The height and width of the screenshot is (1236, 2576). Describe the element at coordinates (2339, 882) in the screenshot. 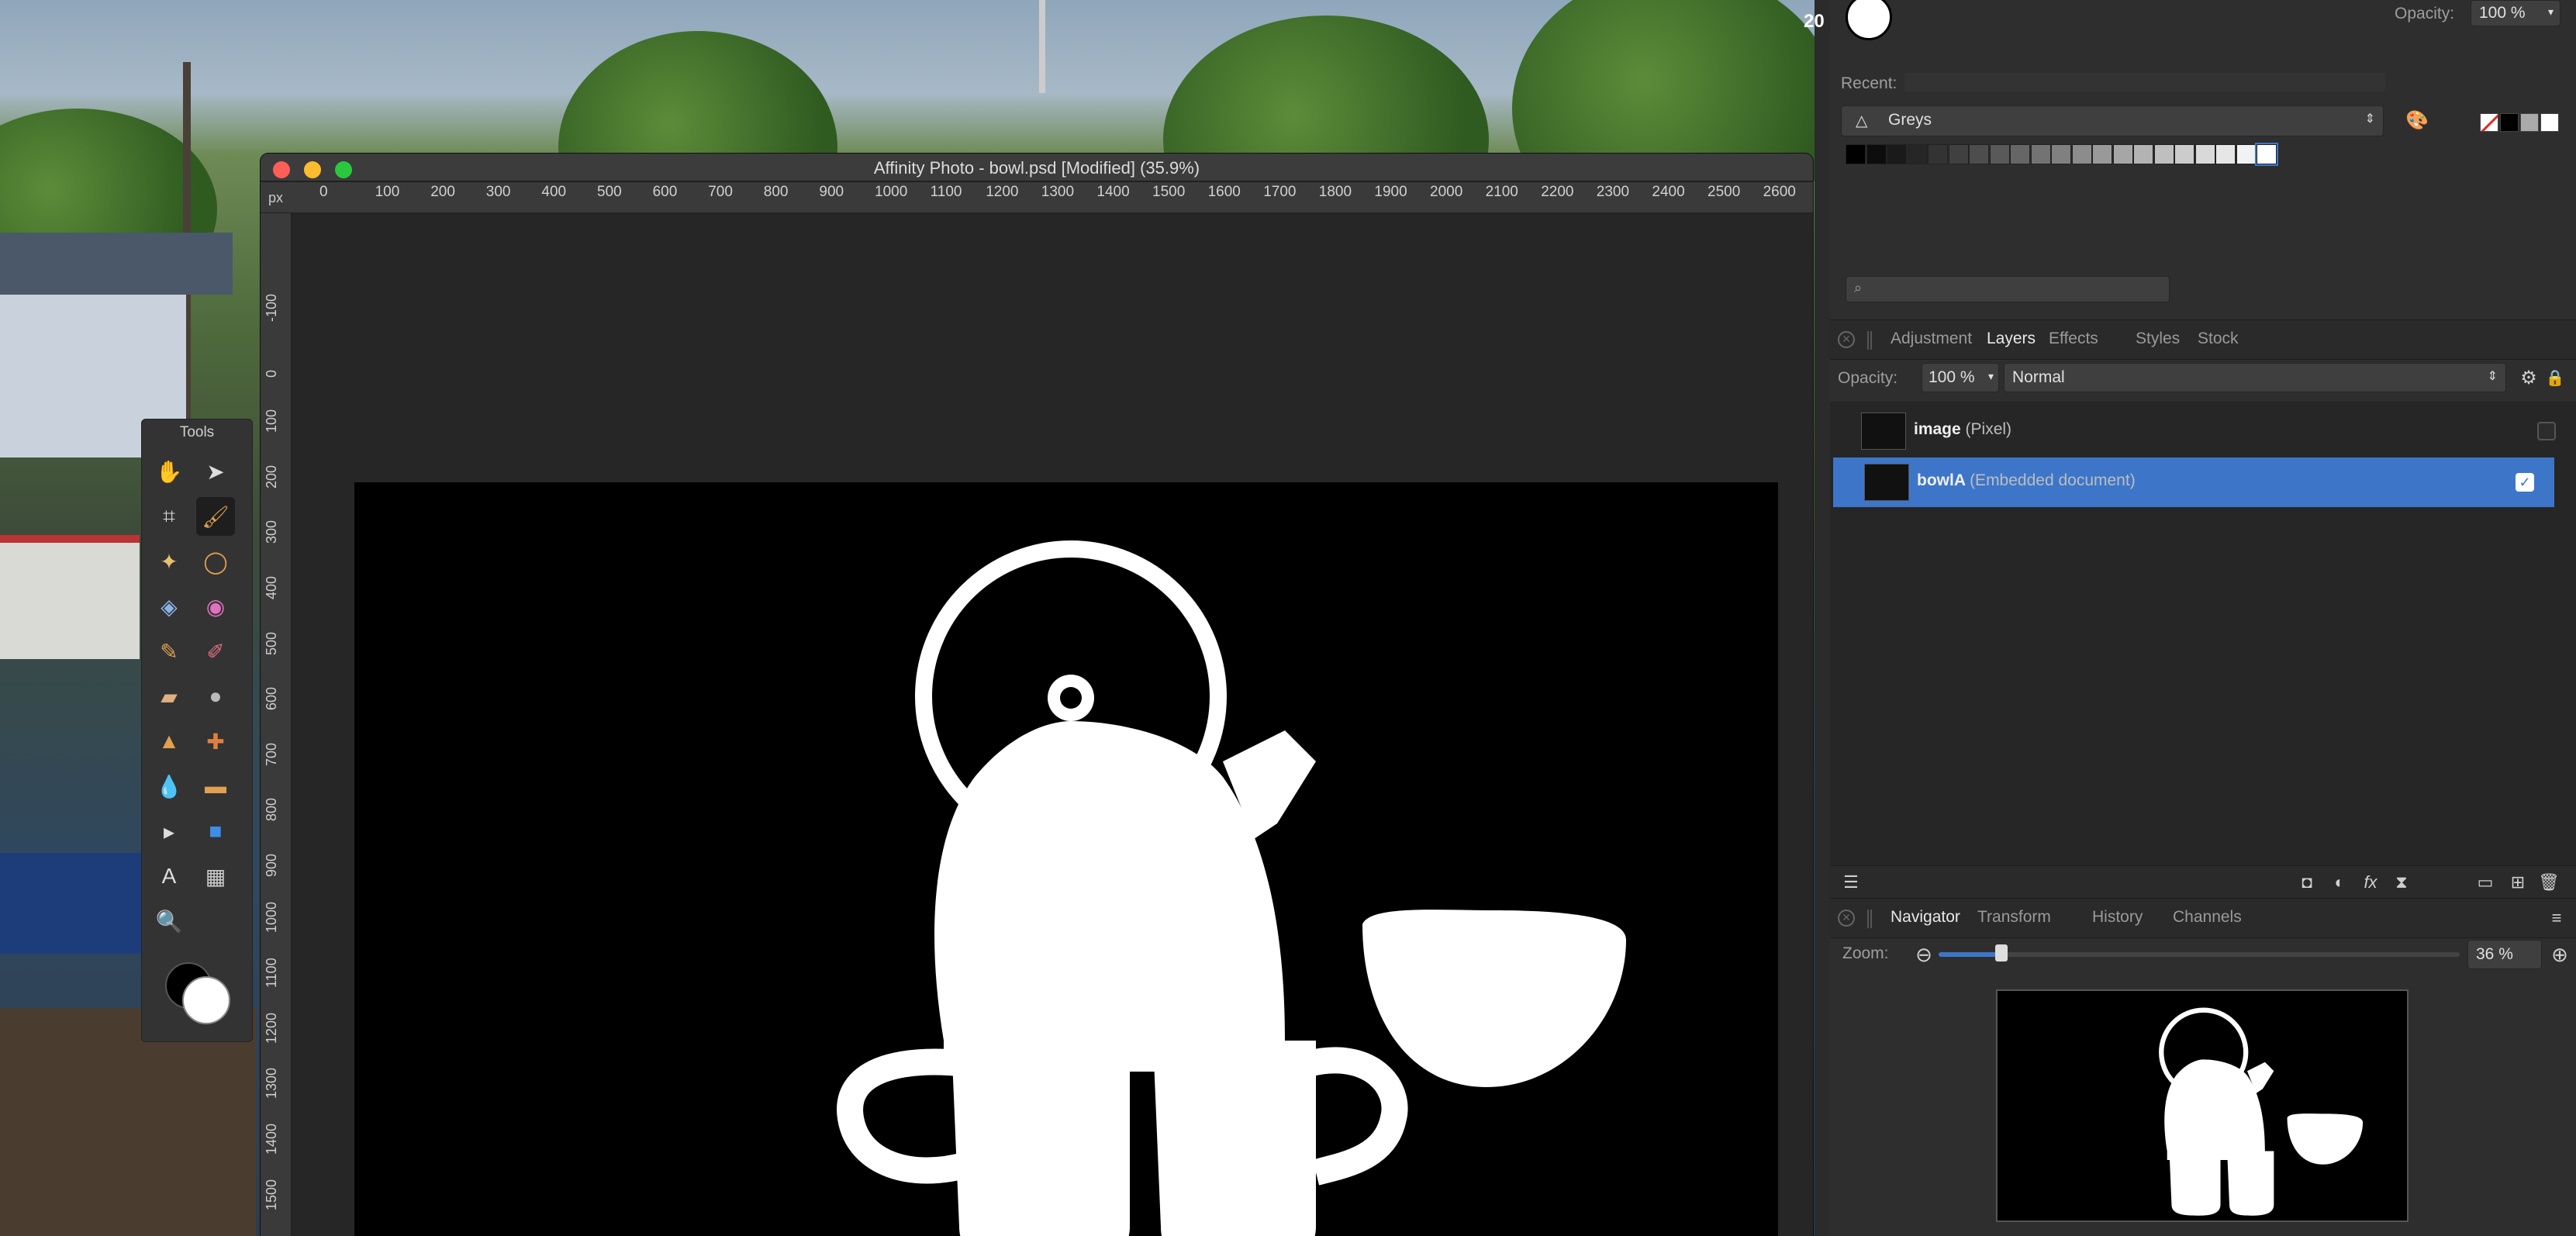

I see `adjustment-layer-icon: ◐` at that location.